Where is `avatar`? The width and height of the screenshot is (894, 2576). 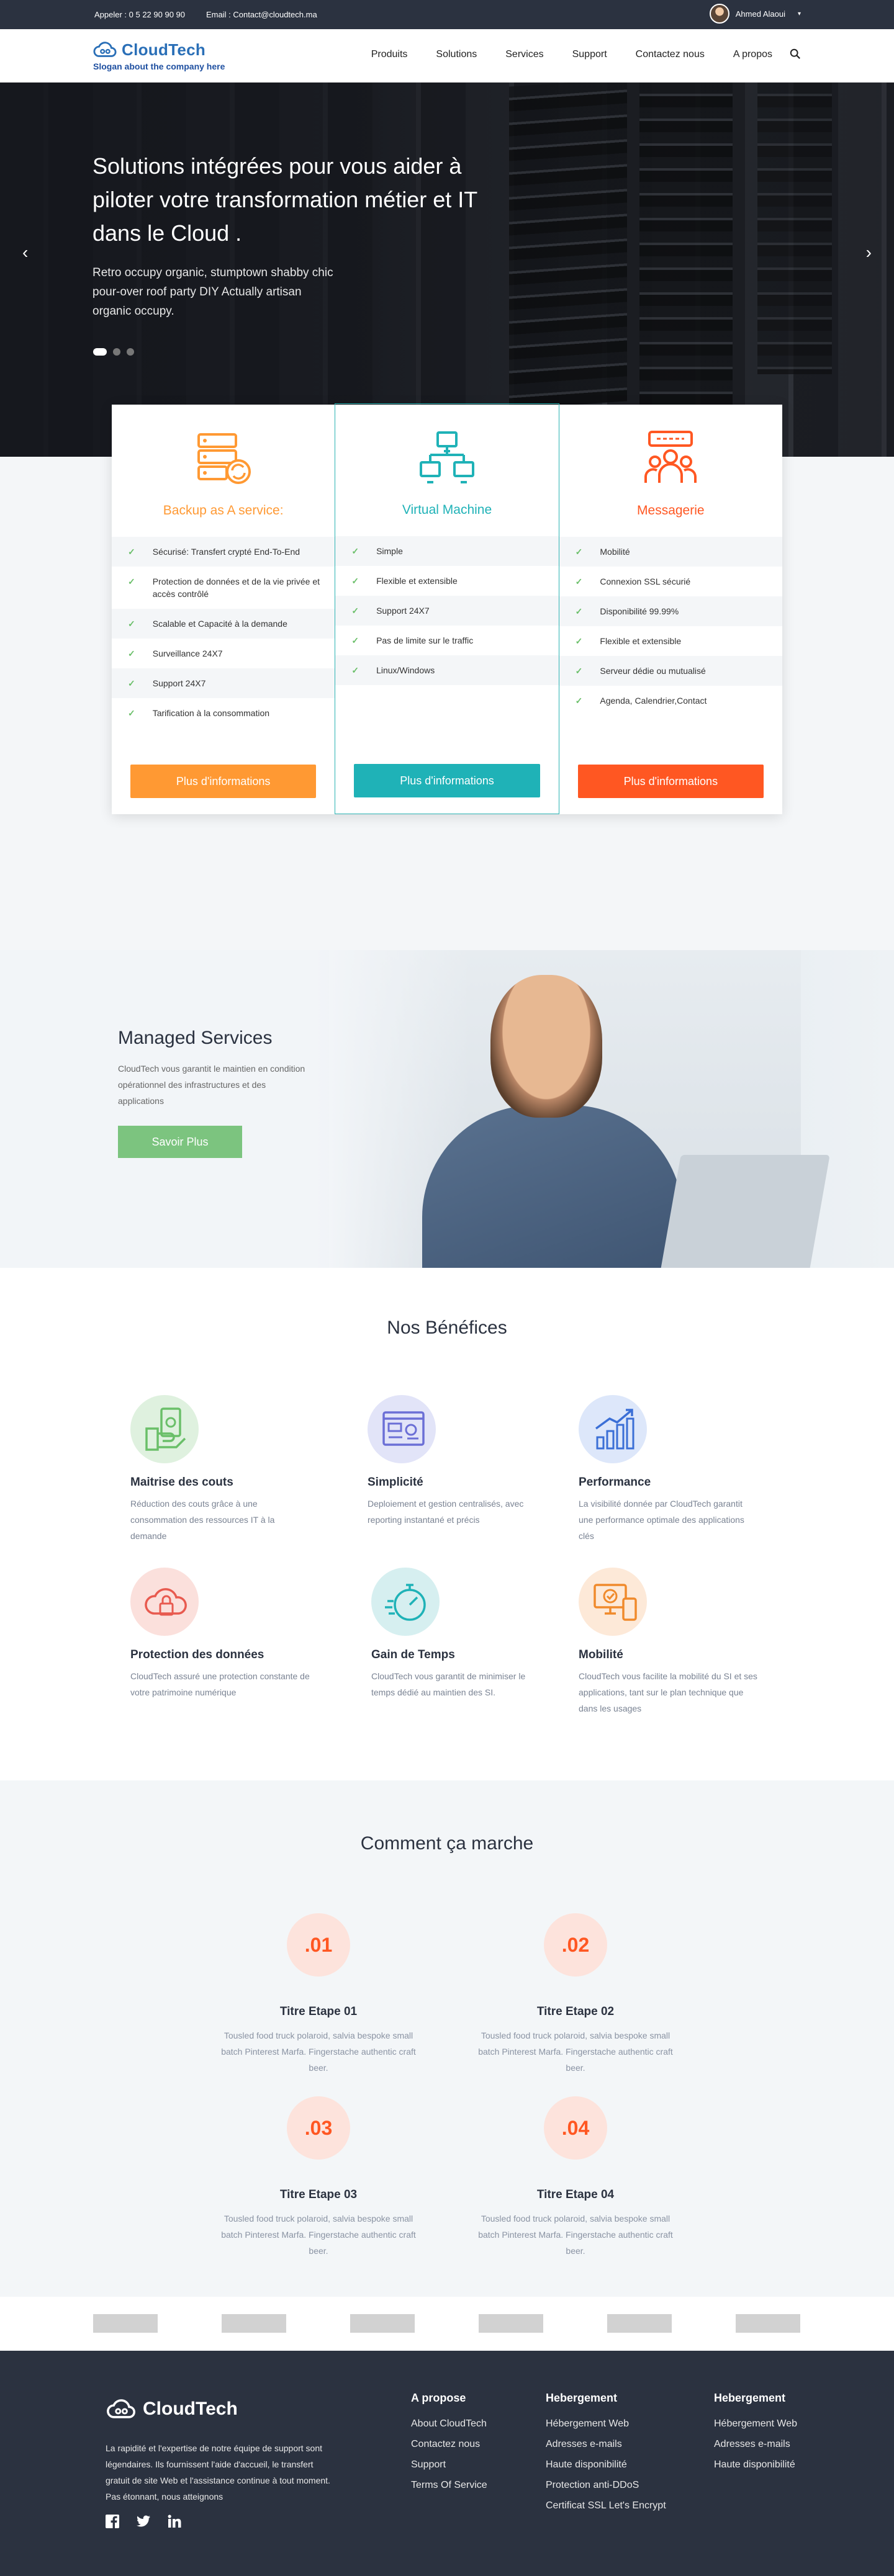
avatar is located at coordinates (719, 14).